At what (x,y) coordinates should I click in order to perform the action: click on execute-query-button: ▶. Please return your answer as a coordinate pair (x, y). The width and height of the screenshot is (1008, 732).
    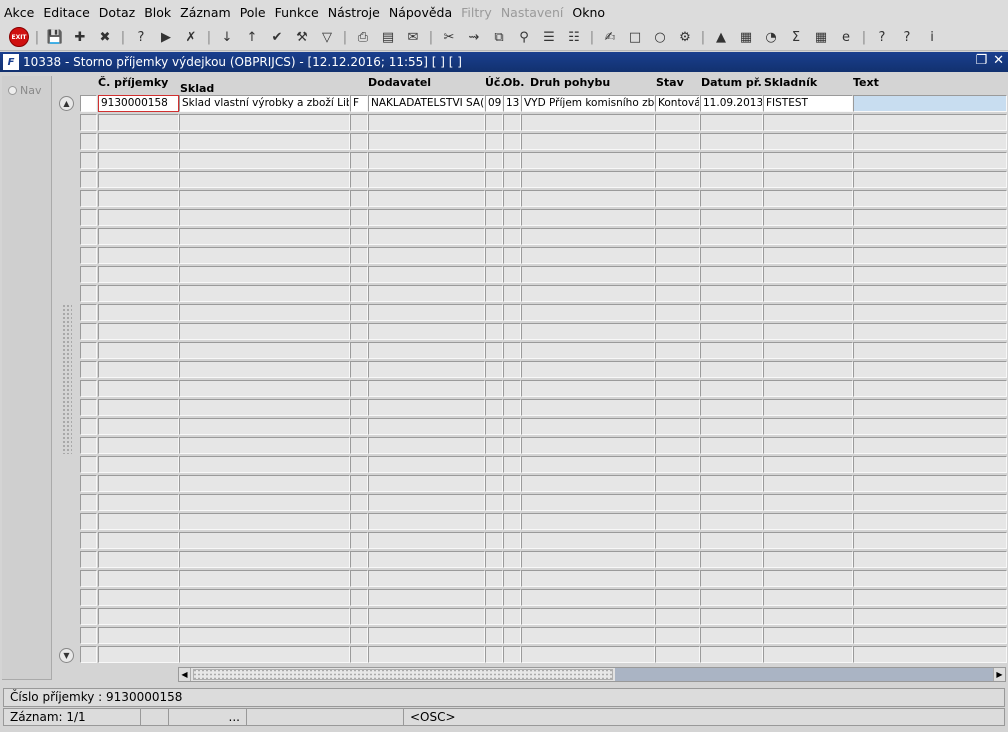
    Looking at the image, I should click on (166, 37).